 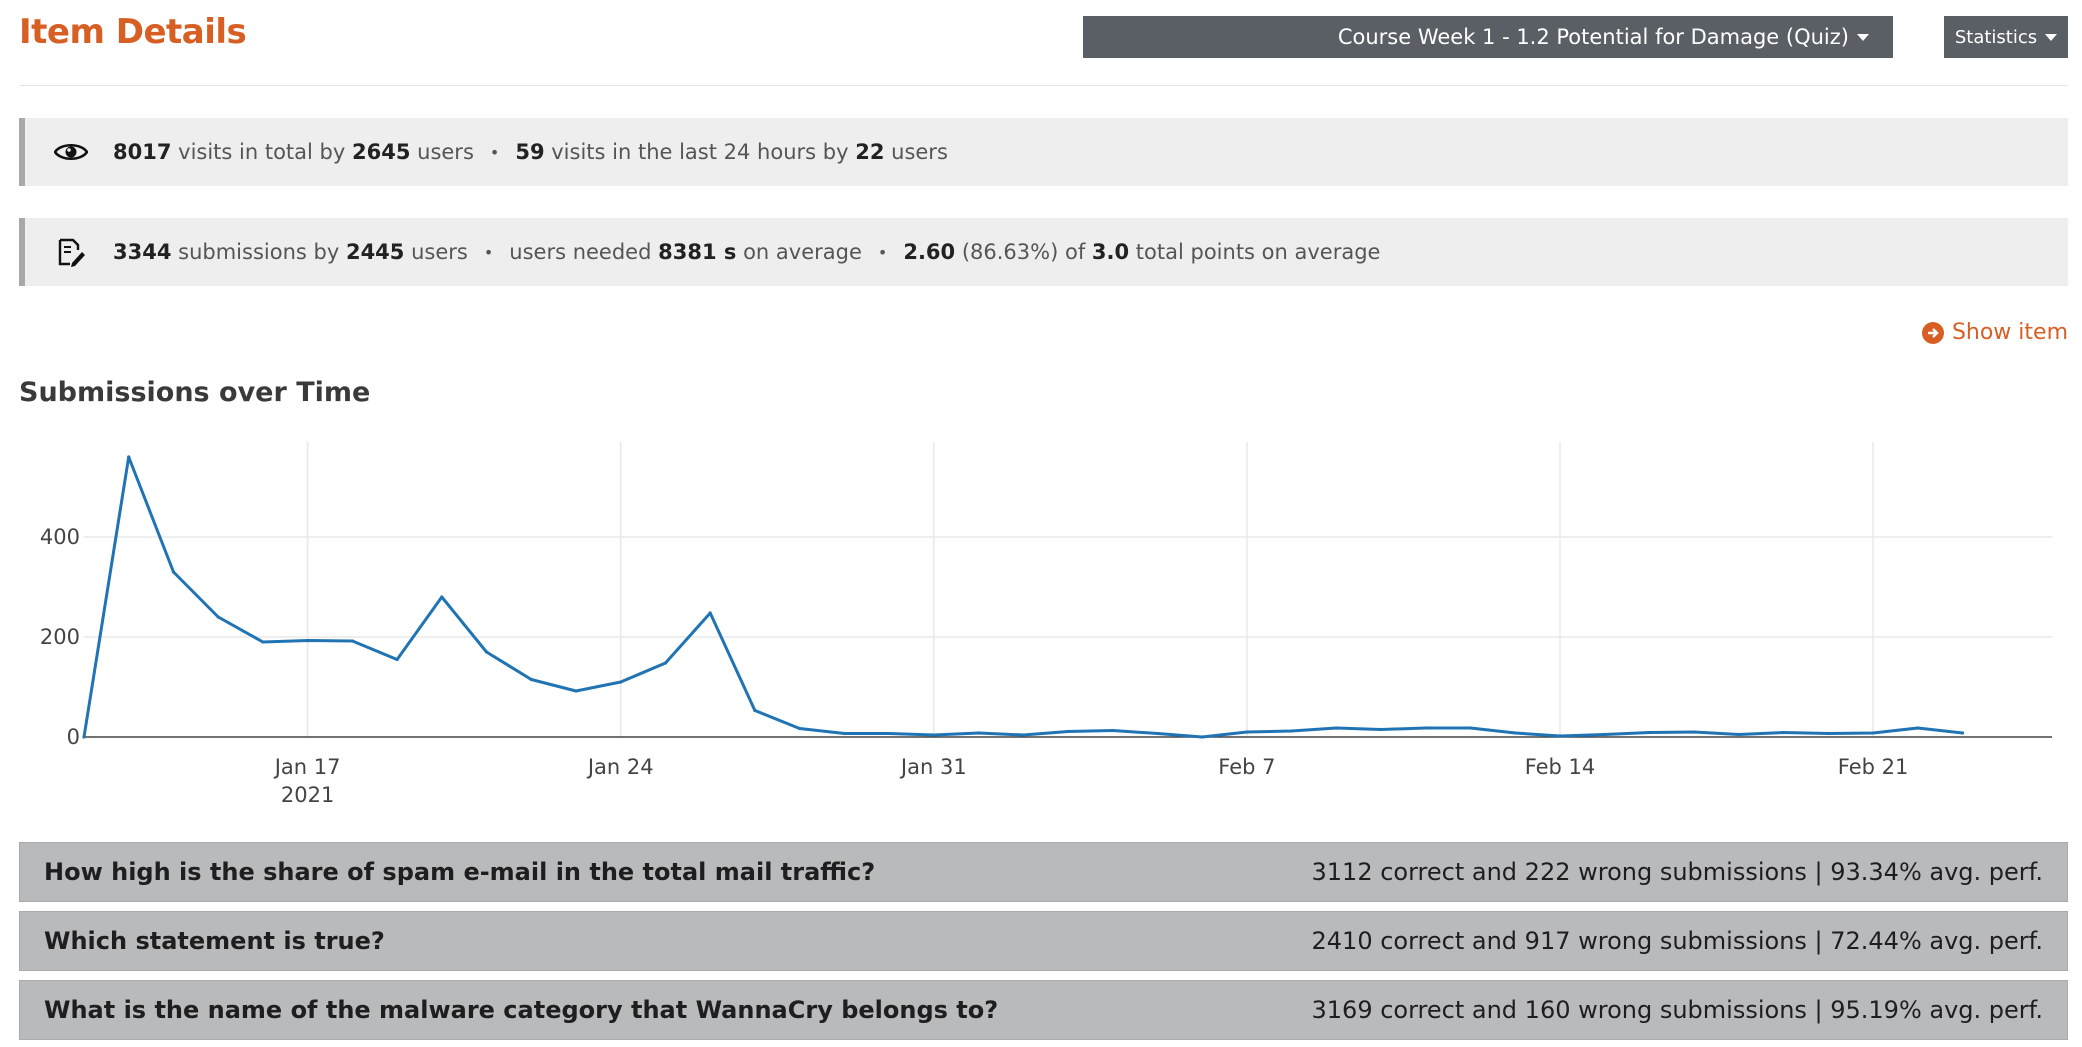 What do you see at coordinates (870, 152) in the screenshot?
I see `recent-users-value: 22` at bounding box center [870, 152].